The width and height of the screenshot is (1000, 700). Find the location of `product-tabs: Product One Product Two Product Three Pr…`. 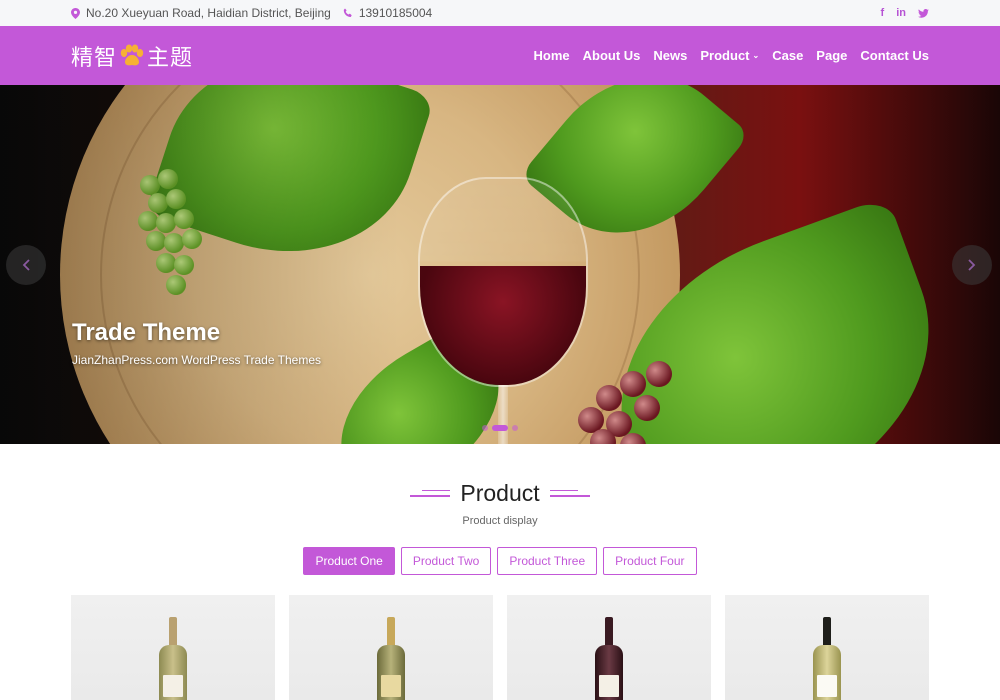

product-tabs: Product One Product Two Product Three Pr… is located at coordinates (500, 560).